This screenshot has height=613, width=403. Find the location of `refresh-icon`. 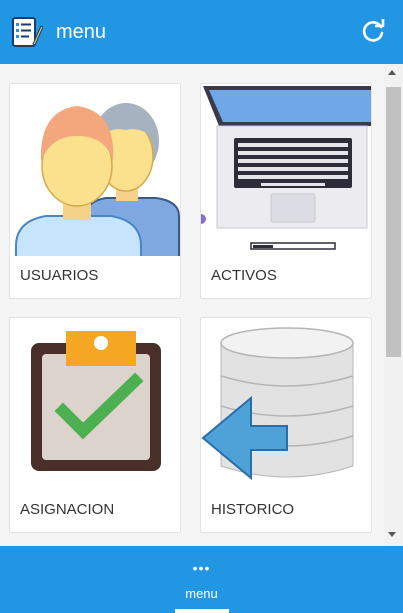

refresh-icon is located at coordinates (373, 32).